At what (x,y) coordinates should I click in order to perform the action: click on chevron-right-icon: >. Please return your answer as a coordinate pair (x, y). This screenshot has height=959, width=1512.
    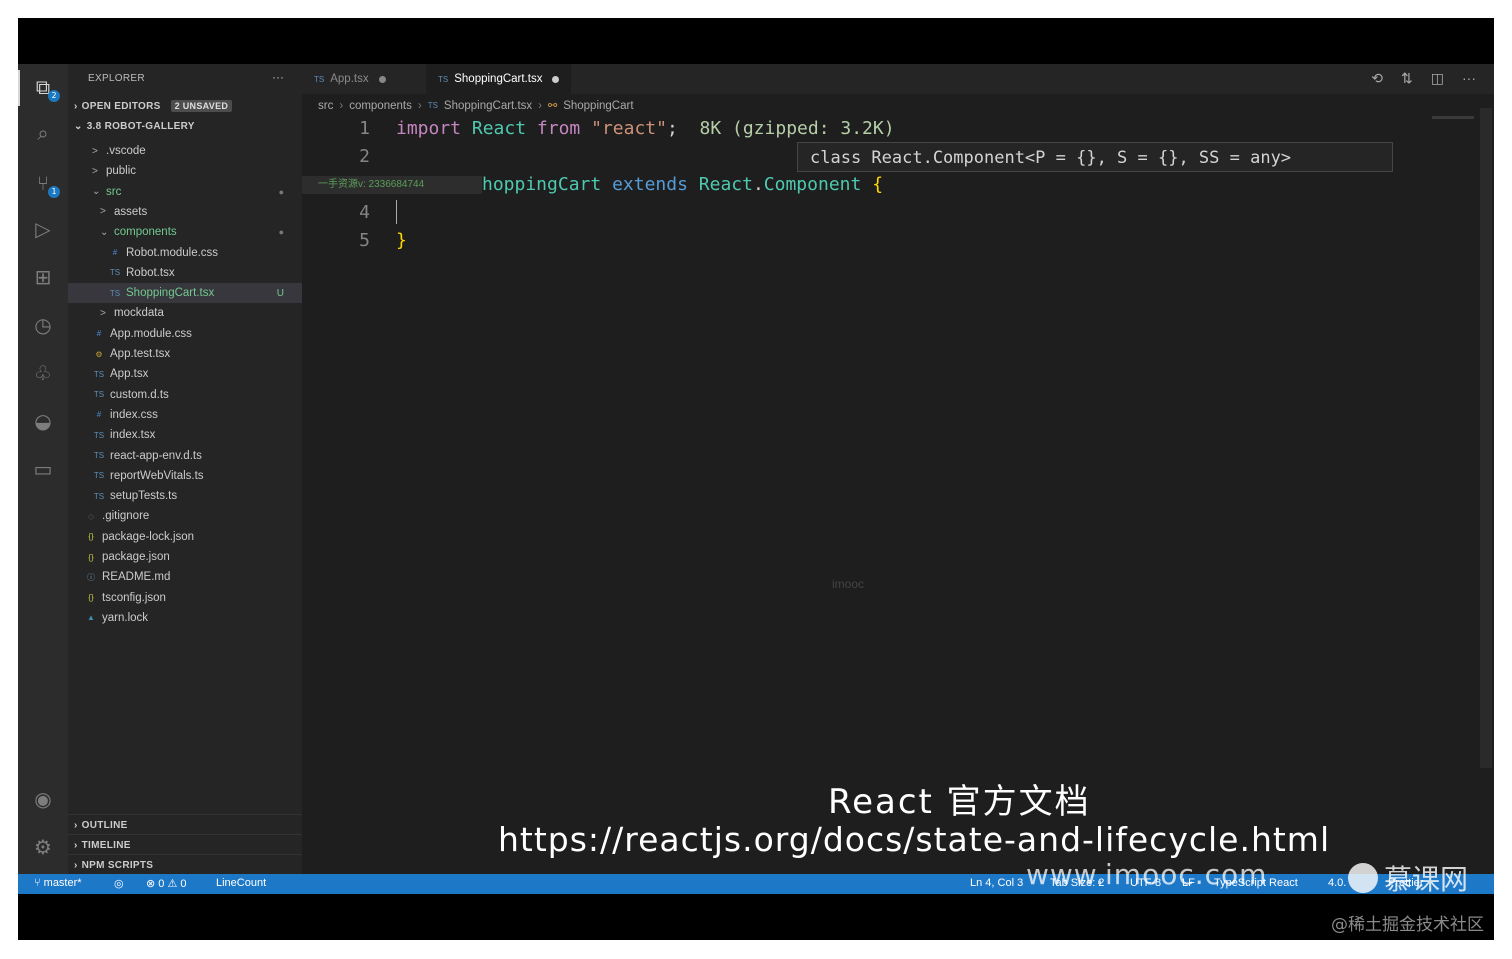
    Looking at the image, I should click on (103, 212).